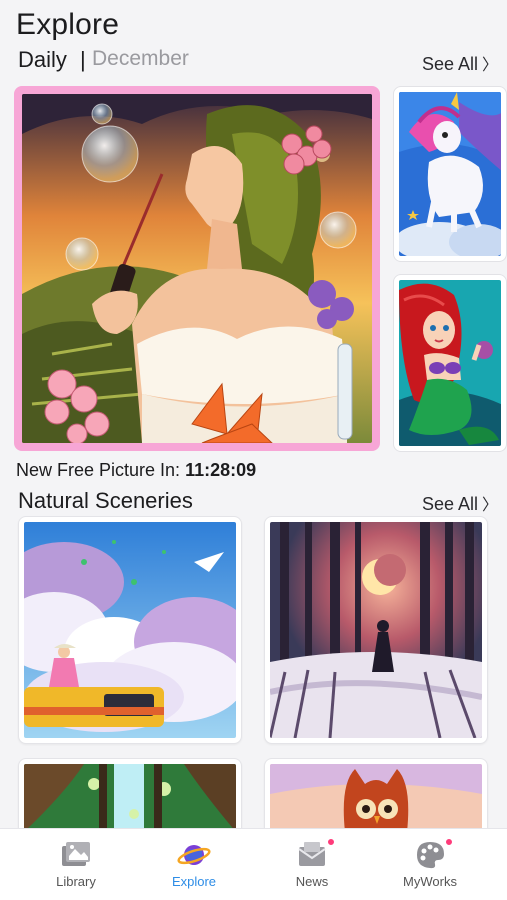  I want to click on scenery-card-owl, so click(376, 798).